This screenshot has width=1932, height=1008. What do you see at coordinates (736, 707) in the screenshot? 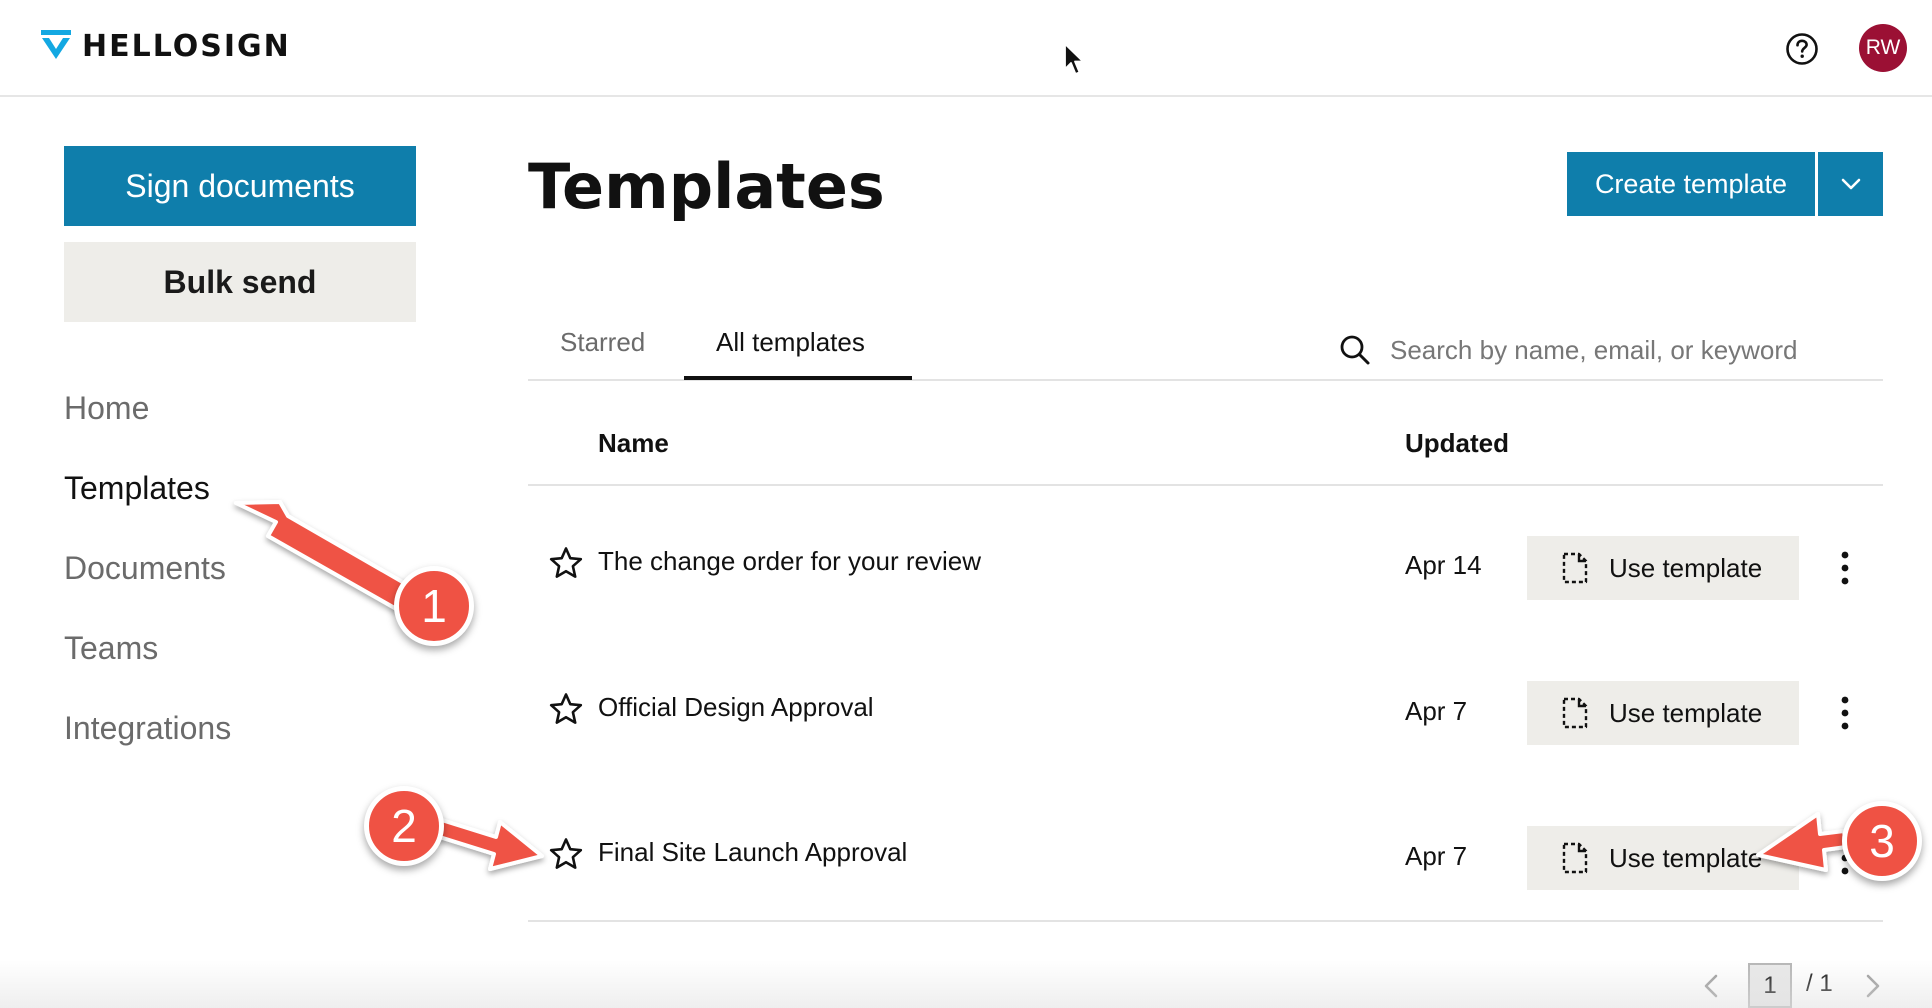
I see `template-name: Official Design Approval` at bounding box center [736, 707].